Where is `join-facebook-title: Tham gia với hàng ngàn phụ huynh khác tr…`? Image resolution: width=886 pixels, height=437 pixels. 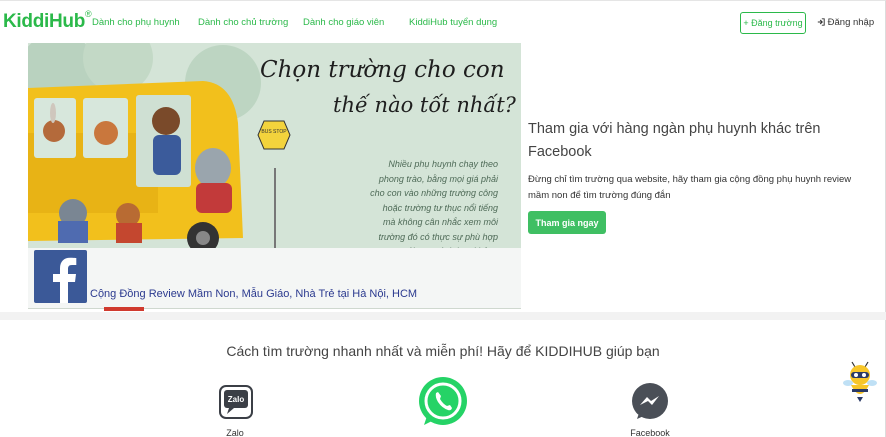 join-facebook-title: Tham gia với hàng ngàn phụ huynh khác tr… is located at coordinates (674, 140).